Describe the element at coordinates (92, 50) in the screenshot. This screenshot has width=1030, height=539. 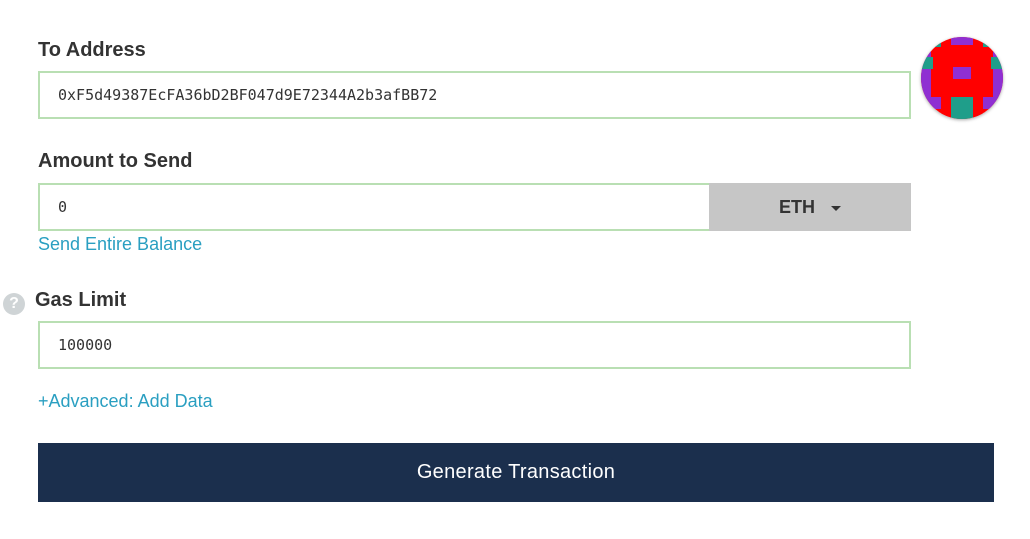
I see `to-address-label: To Address` at that location.